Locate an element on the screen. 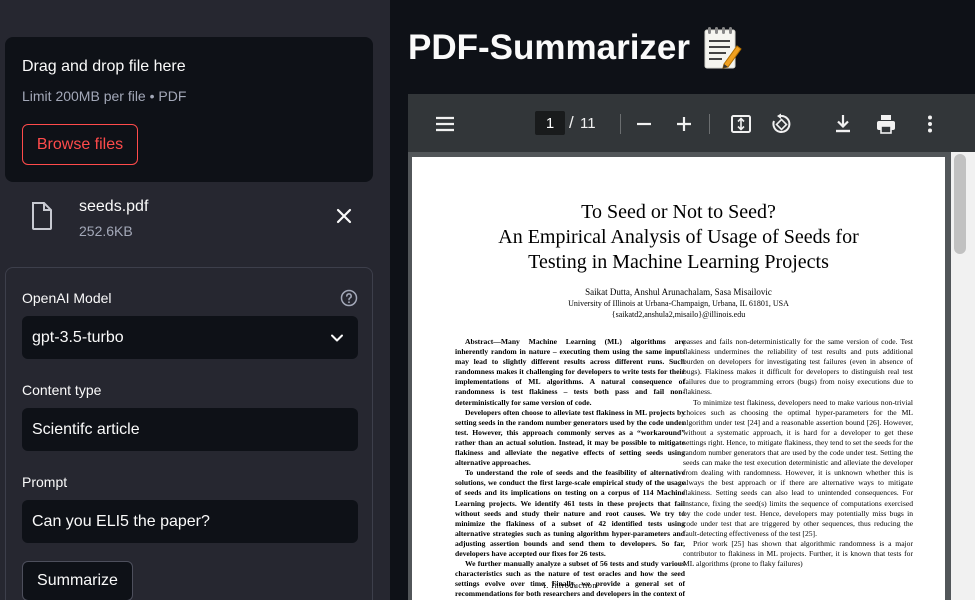 The image size is (975, 600). summarize-button: Summarize is located at coordinates (77, 580).